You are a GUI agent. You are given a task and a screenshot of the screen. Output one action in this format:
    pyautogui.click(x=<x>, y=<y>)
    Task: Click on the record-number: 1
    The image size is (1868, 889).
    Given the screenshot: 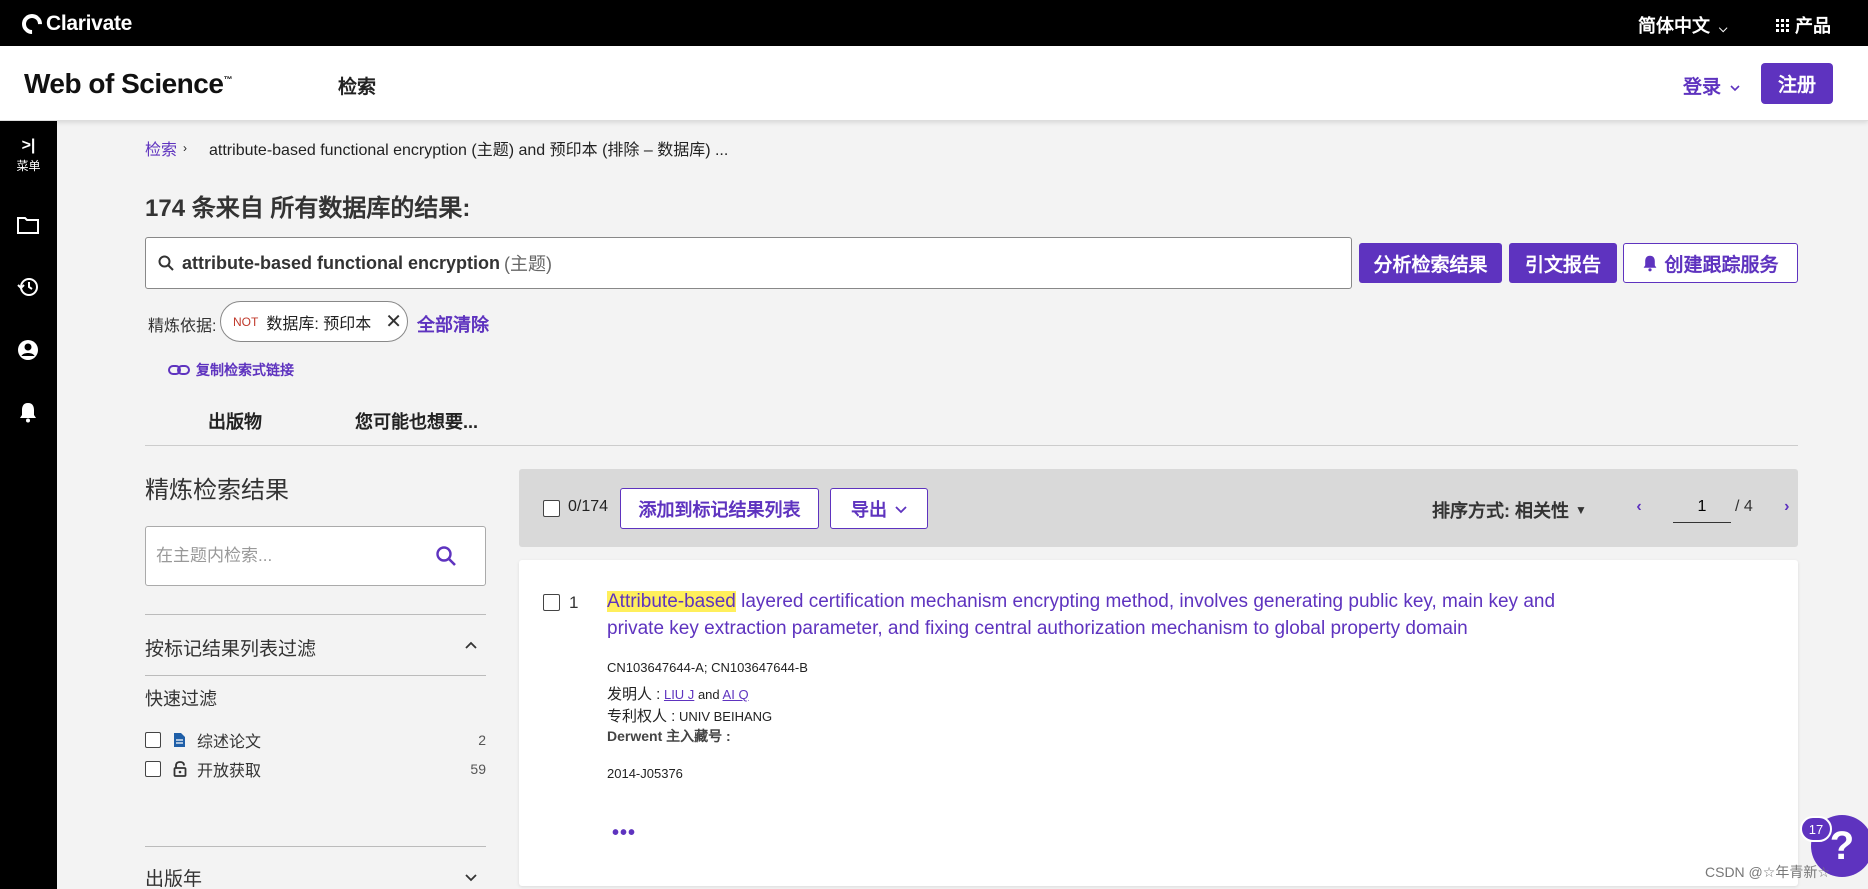 What is the action you would take?
    pyautogui.click(x=574, y=602)
    